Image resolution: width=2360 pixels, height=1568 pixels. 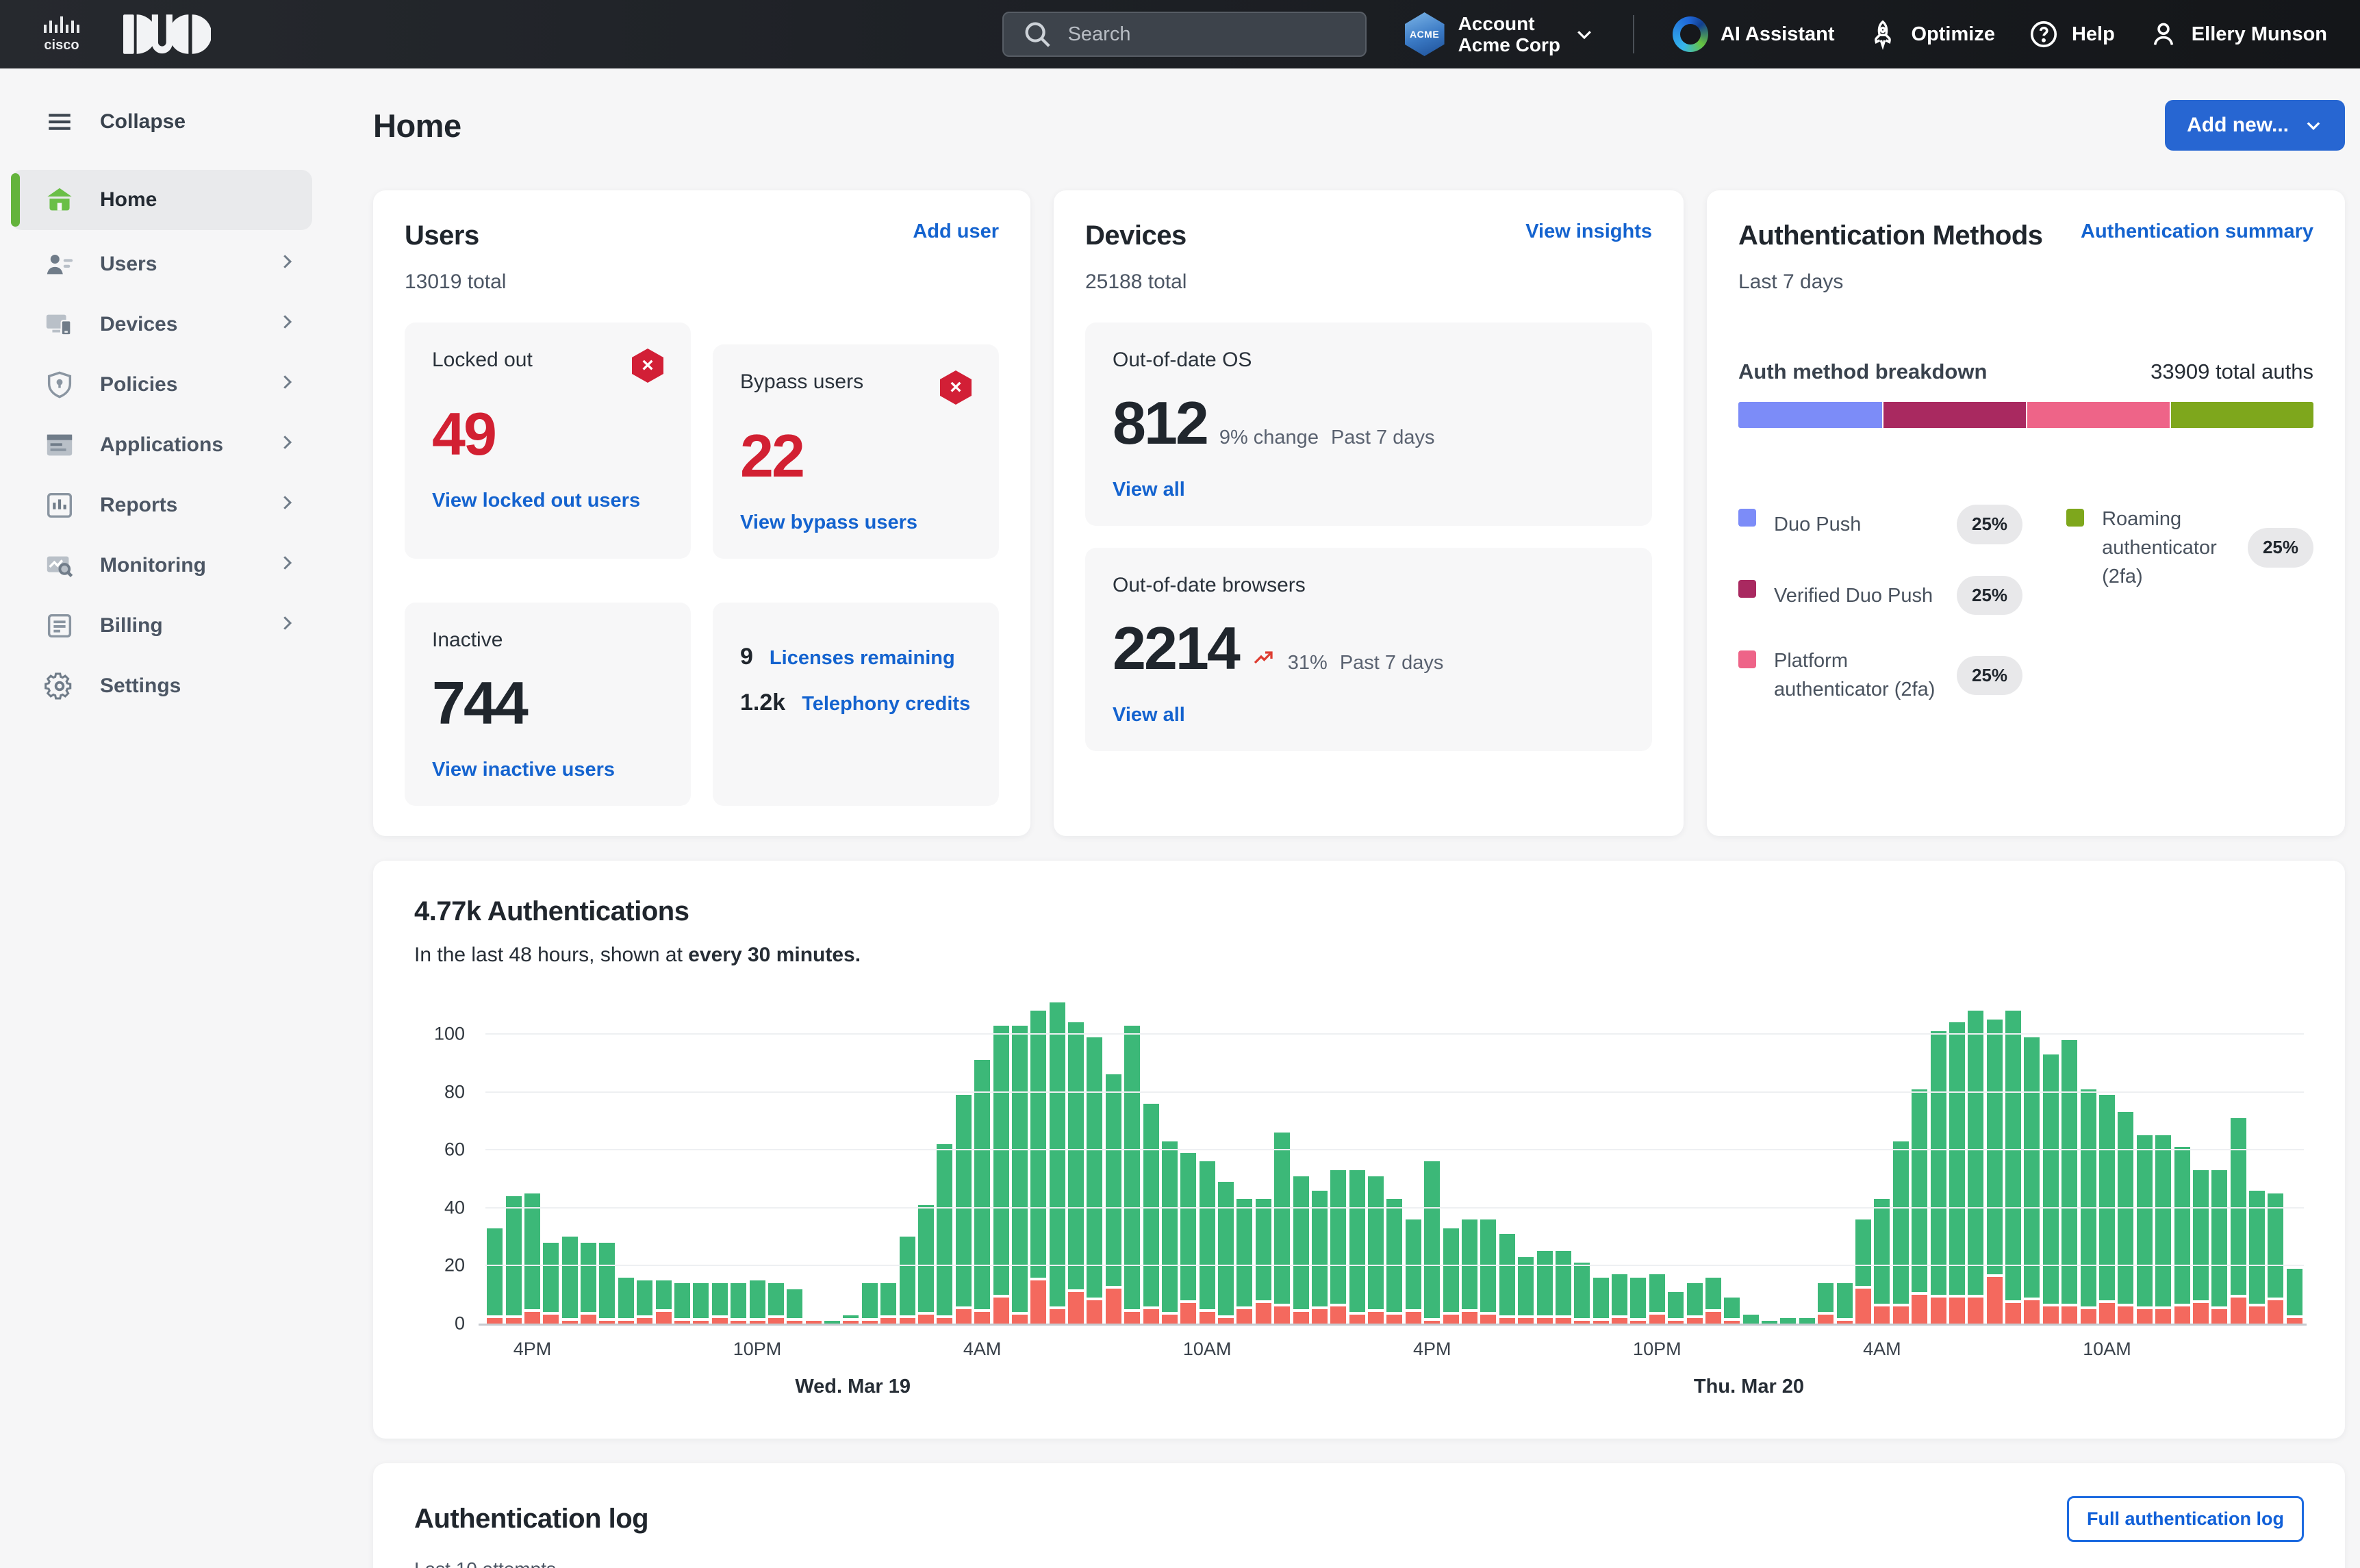 What do you see at coordinates (1690, 34) in the screenshot?
I see `ai-assistant-icon` at bounding box center [1690, 34].